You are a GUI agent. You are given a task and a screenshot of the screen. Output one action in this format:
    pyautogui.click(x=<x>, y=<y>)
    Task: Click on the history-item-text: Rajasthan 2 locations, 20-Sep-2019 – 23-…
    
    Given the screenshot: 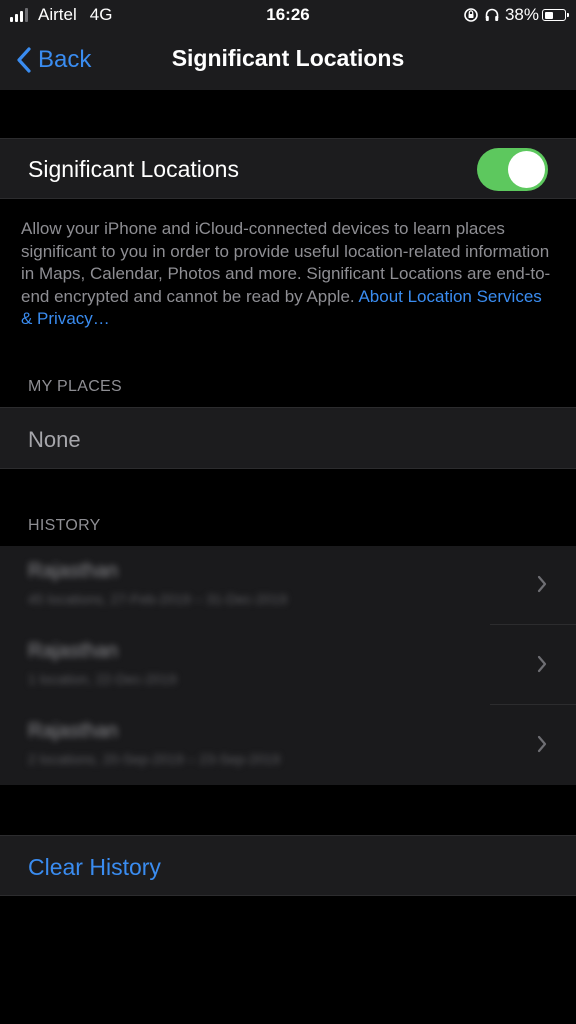 What is the action you would take?
    pyautogui.click(x=154, y=743)
    